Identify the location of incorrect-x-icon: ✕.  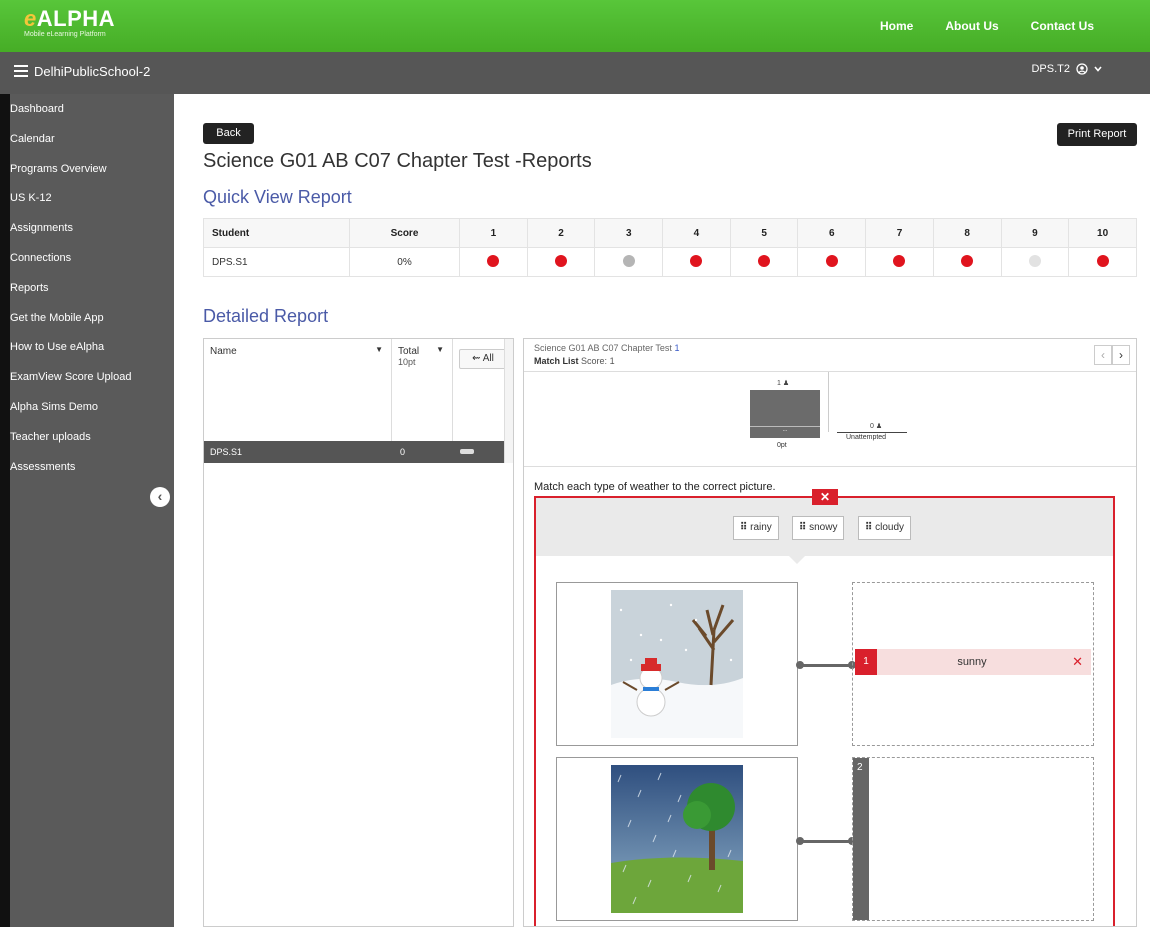
(1077, 661).